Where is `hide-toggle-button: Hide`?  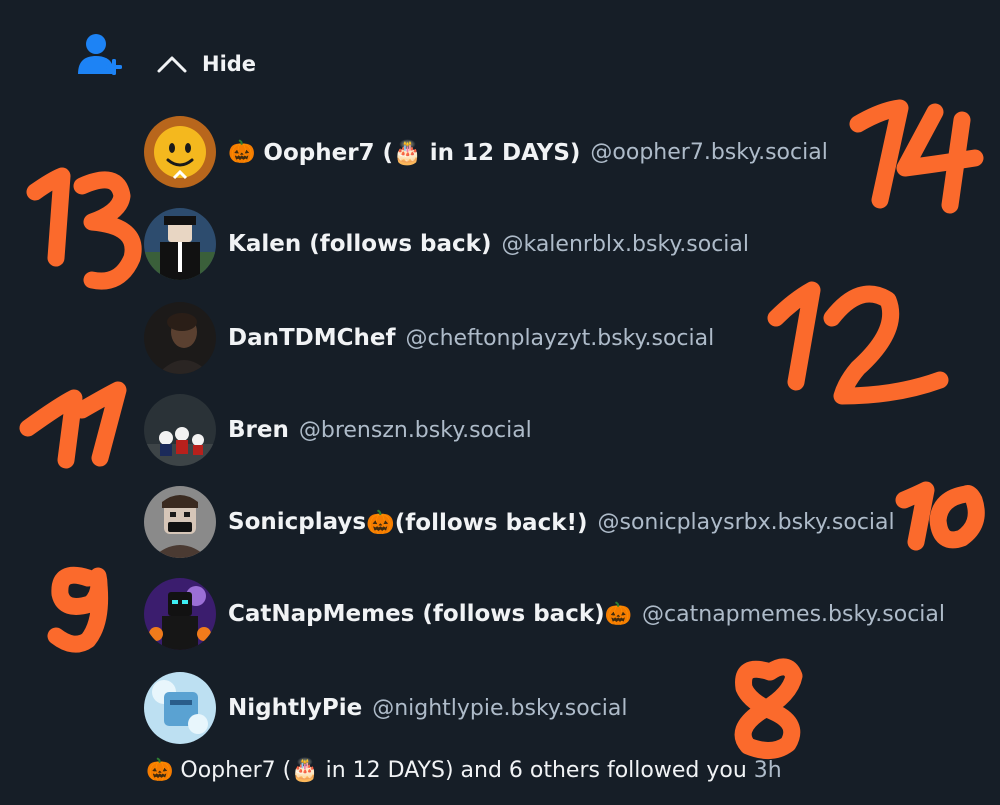
hide-toggle-button: Hide is located at coordinates (206, 64).